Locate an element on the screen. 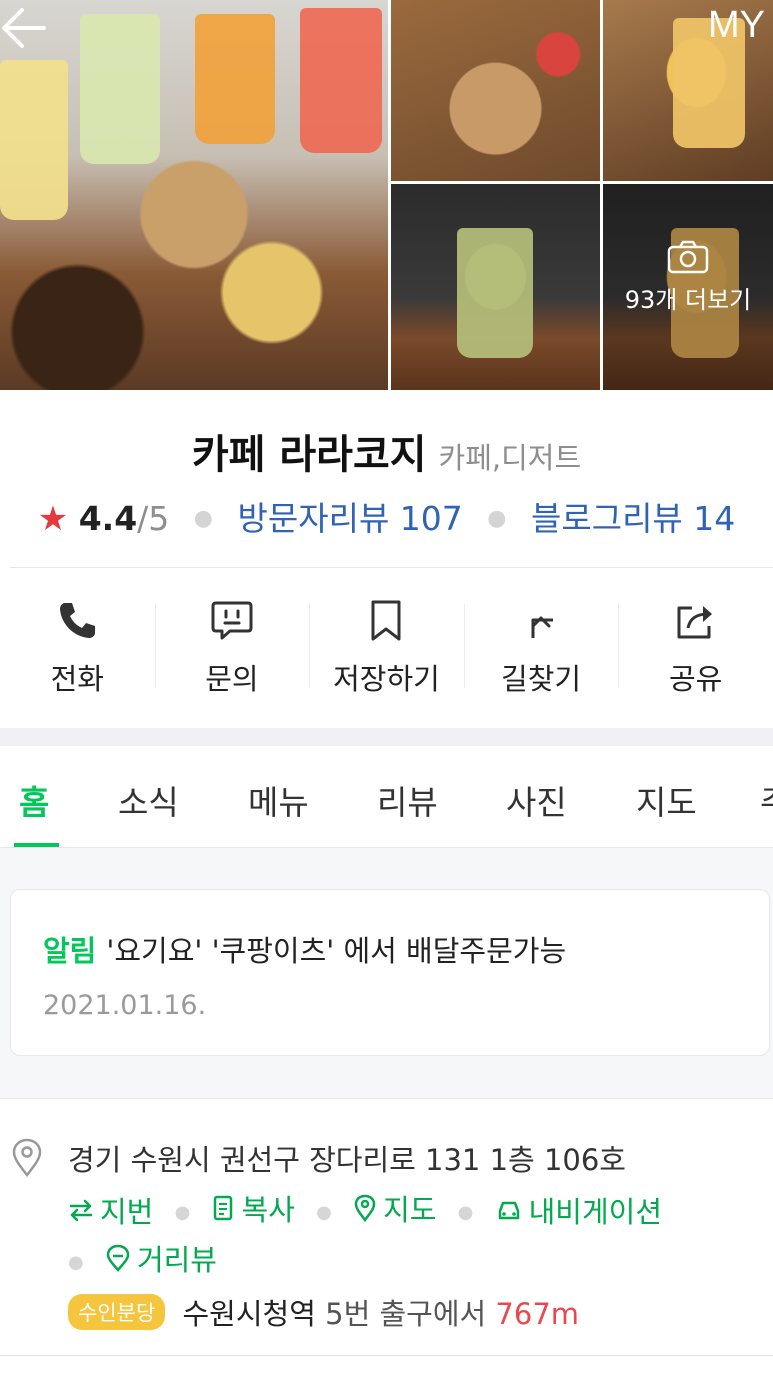 Image resolution: width=773 pixels, height=1384 pixels. place-name: 카페 라라코지 is located at coordinates (309, 455).